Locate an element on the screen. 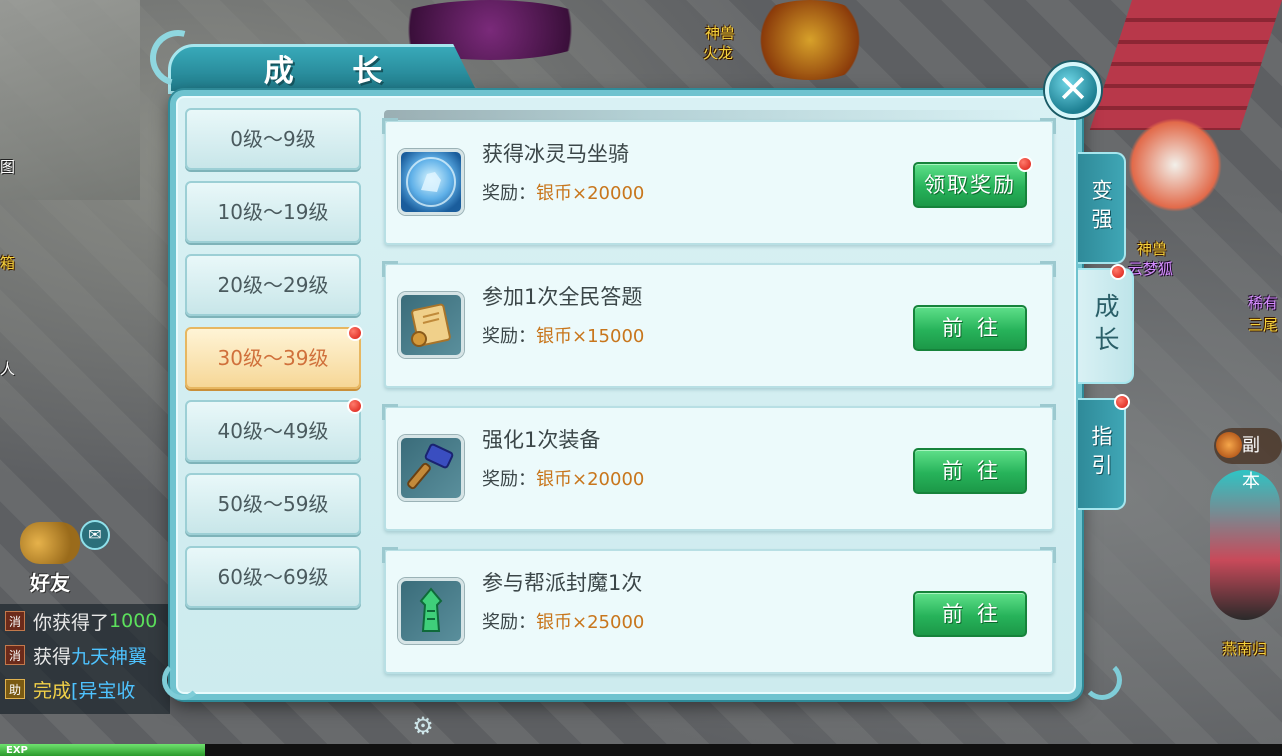  friends-avatar-icon is located at coordinates (50, 543).